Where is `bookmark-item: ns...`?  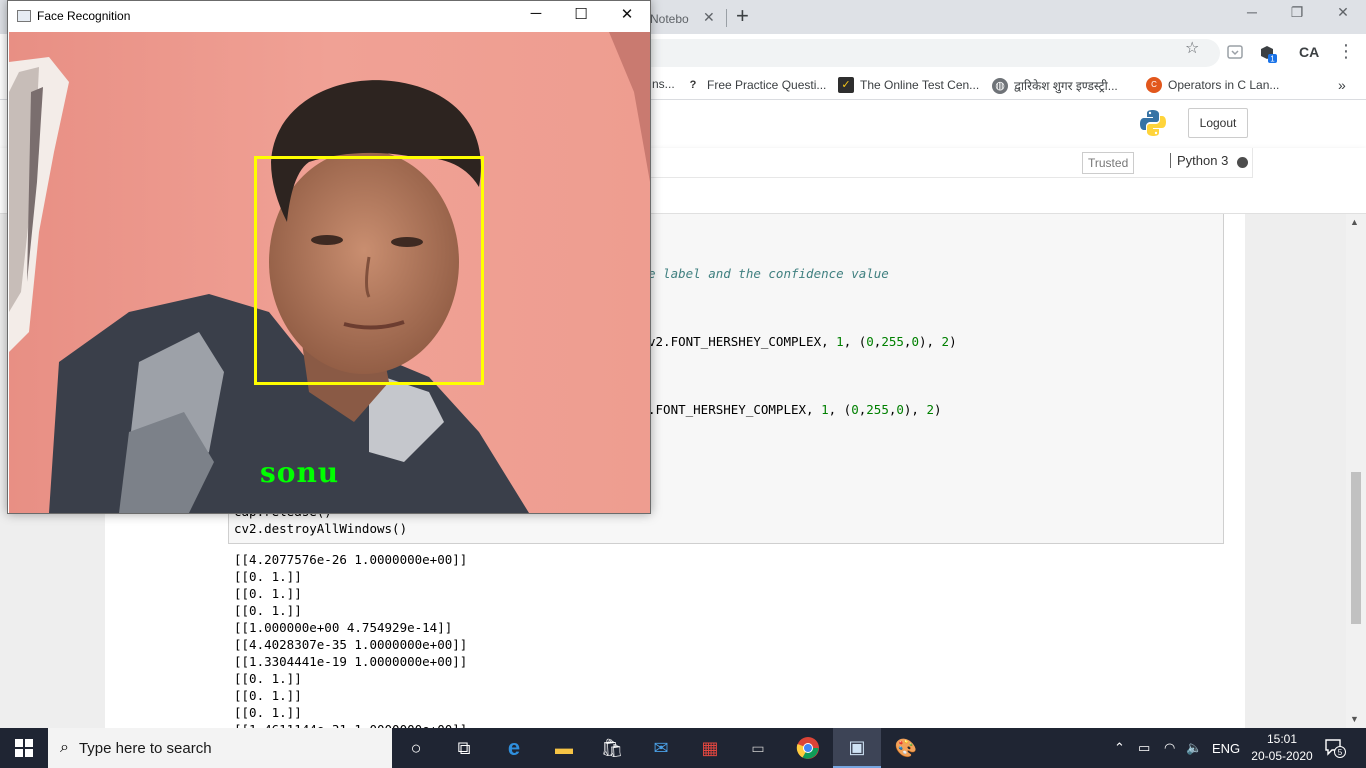
bookmark-item: ns... is located at coordinates (663, 84).